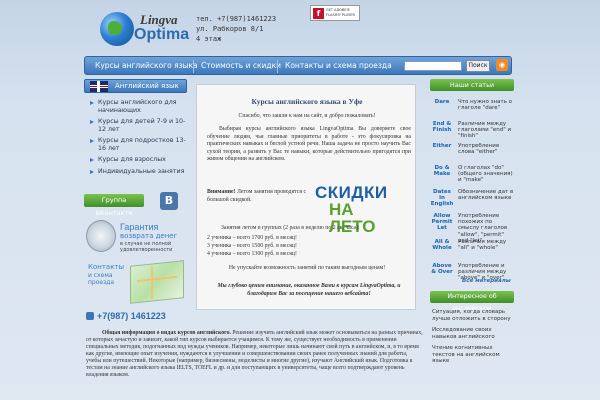  I want to click on nav-item-contacts: Контакты и схема проезда, so click(338, 66).